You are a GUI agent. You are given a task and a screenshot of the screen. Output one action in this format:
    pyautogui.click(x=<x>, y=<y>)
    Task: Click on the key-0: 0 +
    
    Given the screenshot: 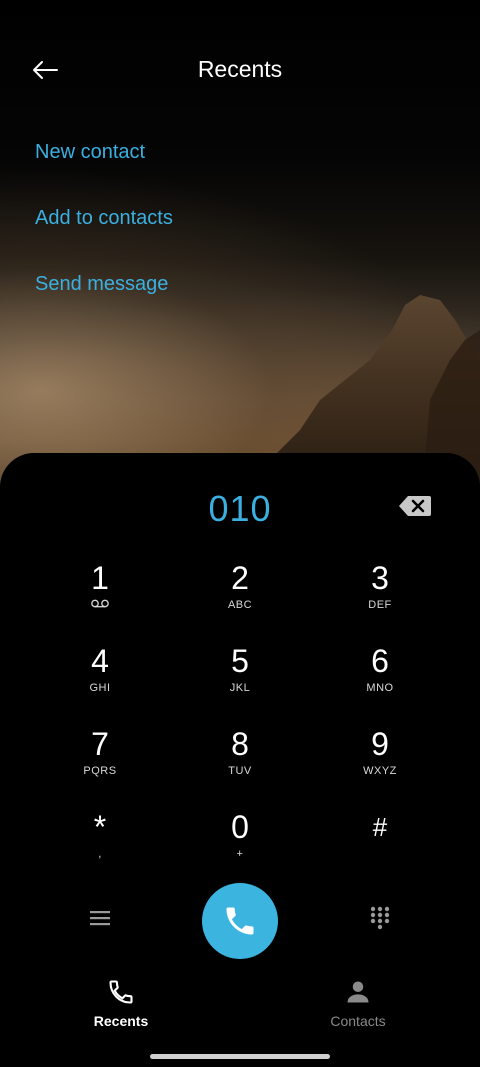 What is the action you would take?
    pyautogui.click(x=240, y=845)
    